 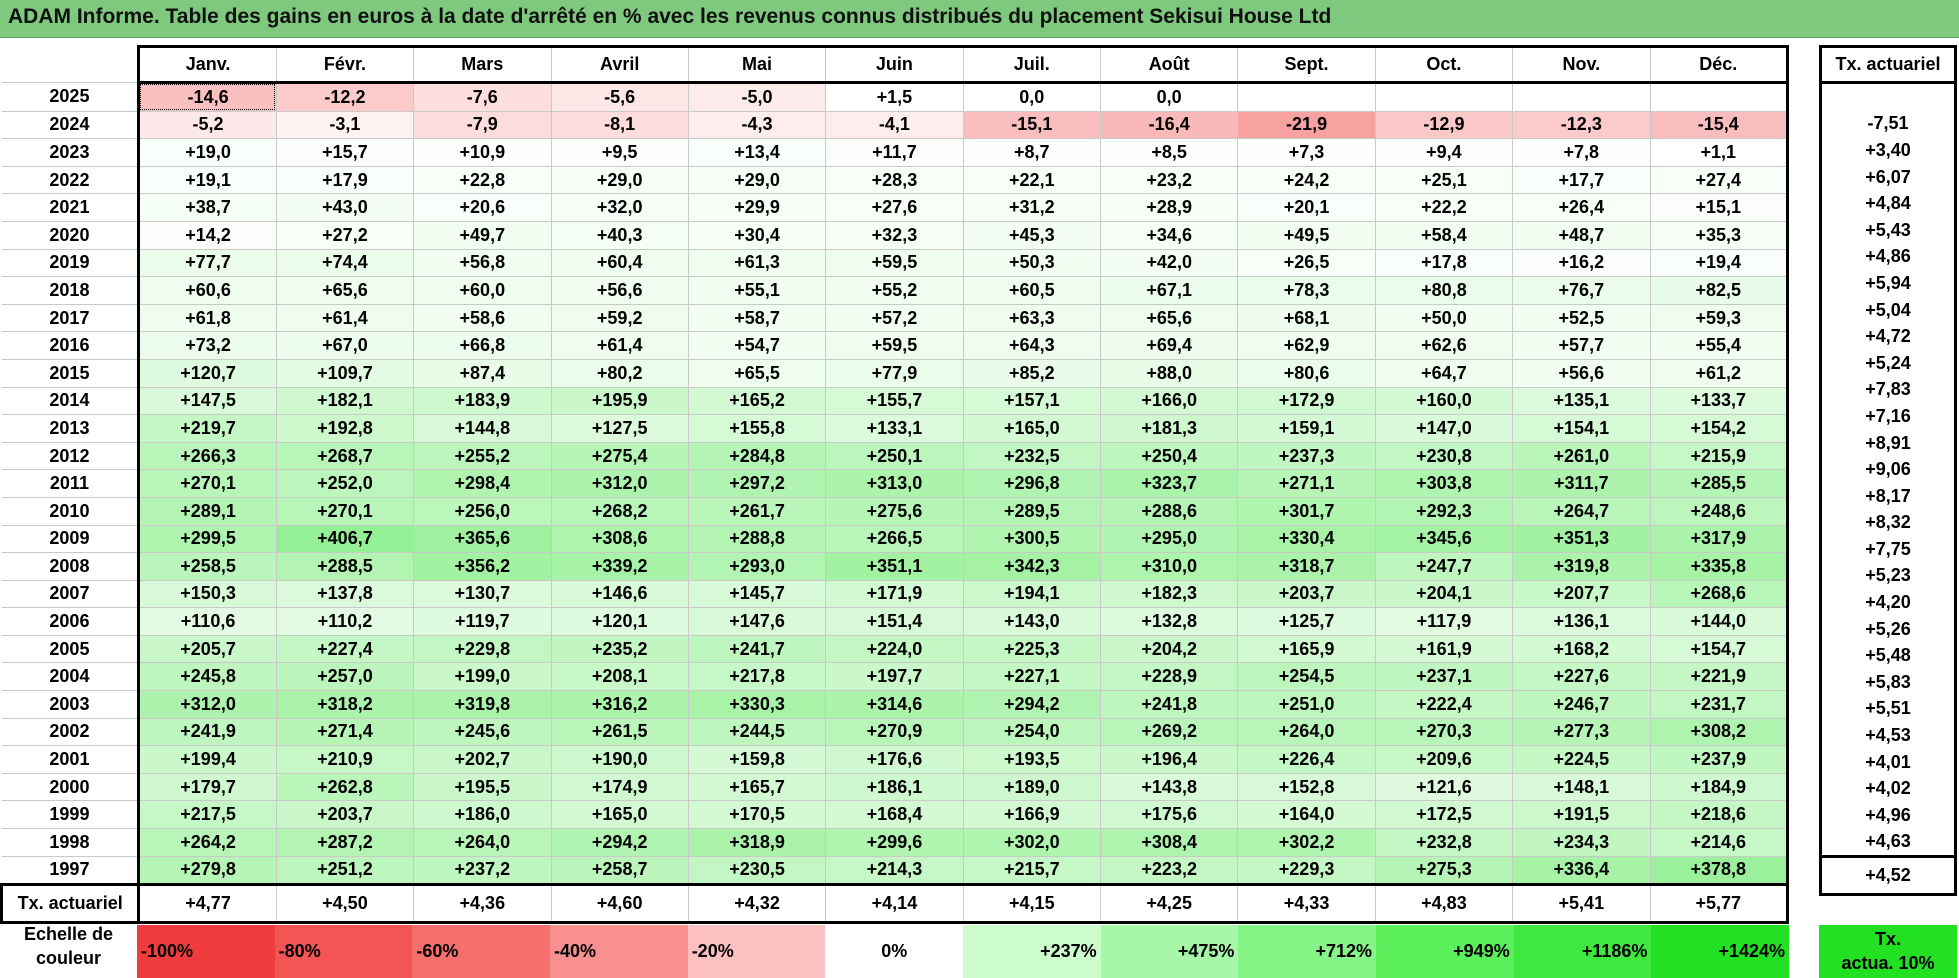 I want to click on year-label: 1999, so click(x=71, y=815).